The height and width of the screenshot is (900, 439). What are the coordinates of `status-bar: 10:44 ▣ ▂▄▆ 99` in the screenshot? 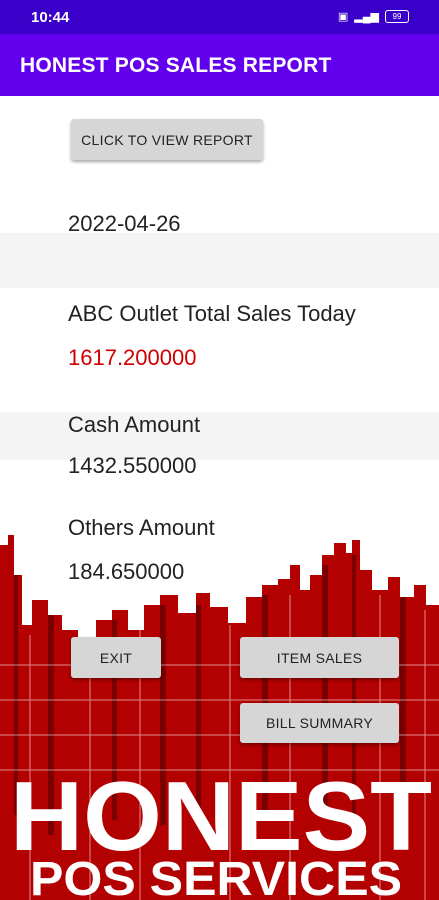 It's located at (219, 17).